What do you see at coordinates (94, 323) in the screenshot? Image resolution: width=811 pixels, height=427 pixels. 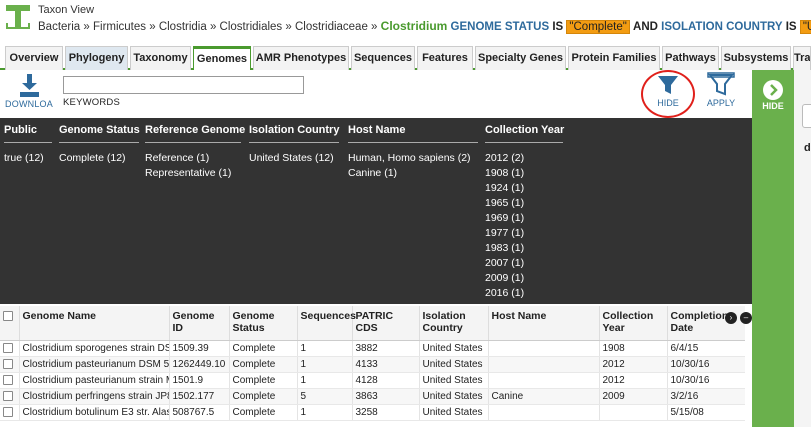 I see `column-header-genome-name: Genome Name` at bounding box center [94, 323].